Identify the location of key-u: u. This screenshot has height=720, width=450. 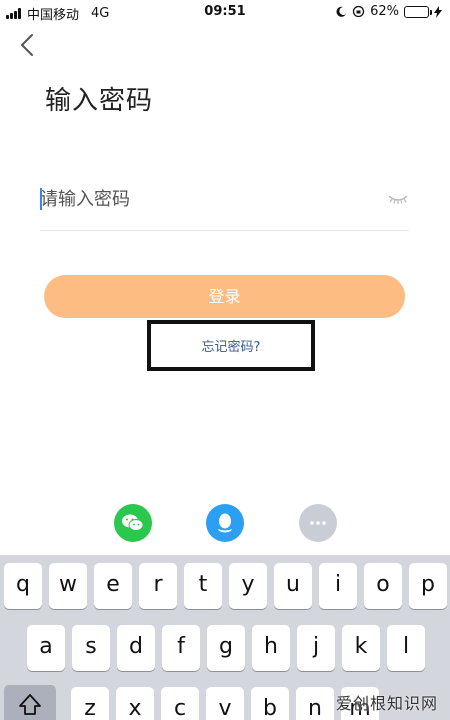
(293, 586).